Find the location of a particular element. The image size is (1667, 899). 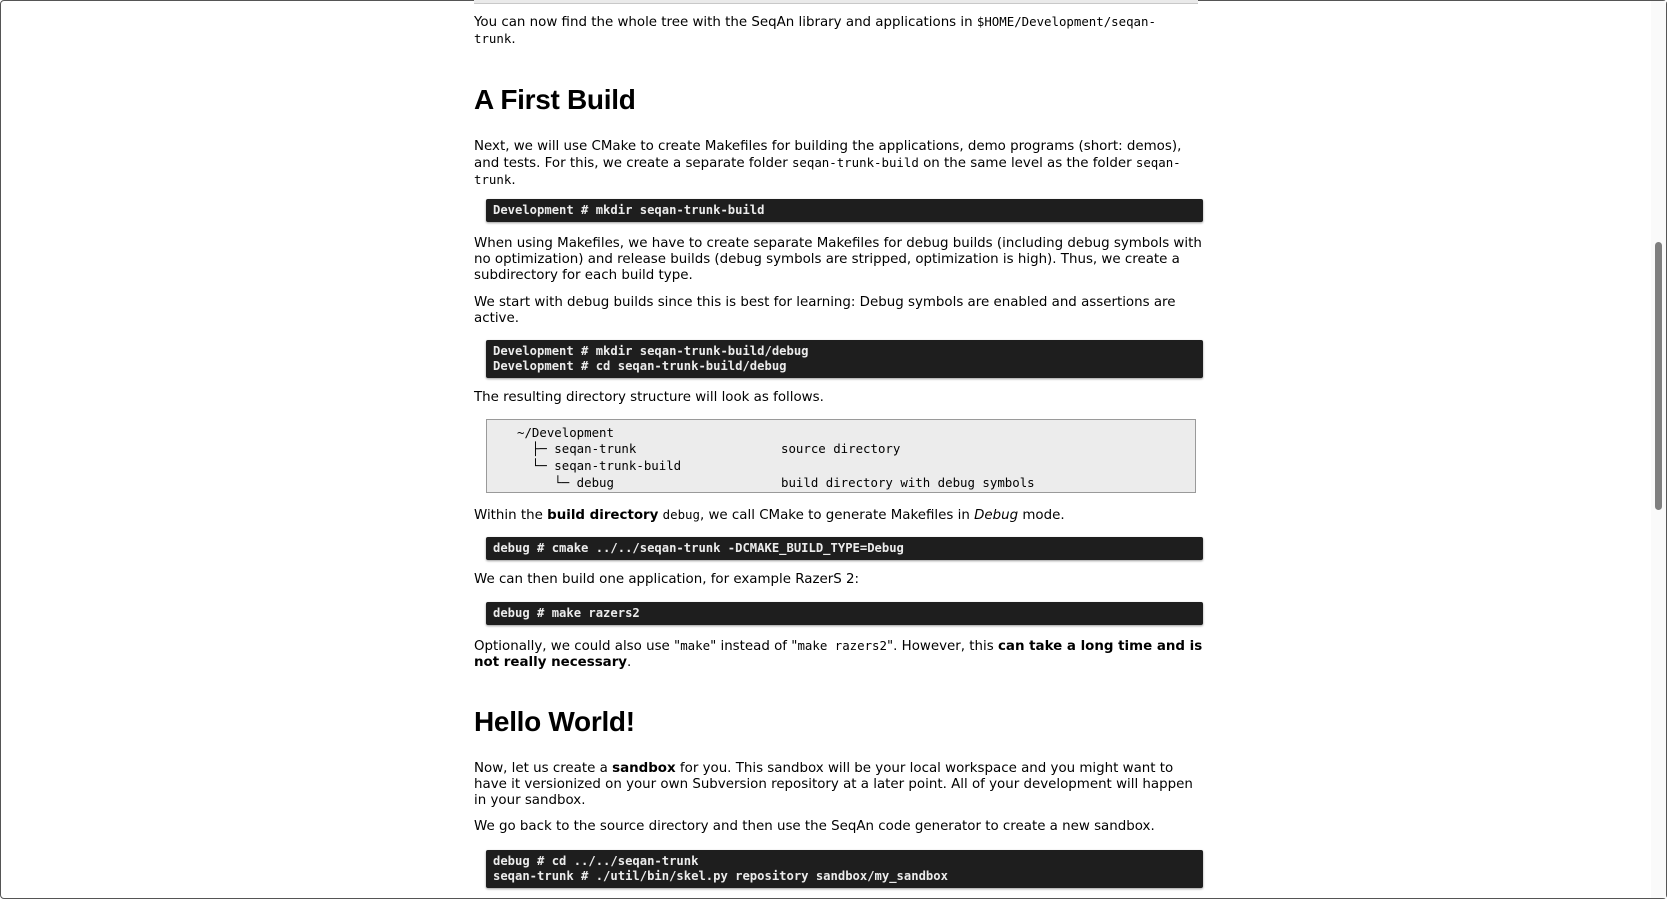

code-line: Development # cd seqan-trunk-build/debug is located at coordinates (640, 366).